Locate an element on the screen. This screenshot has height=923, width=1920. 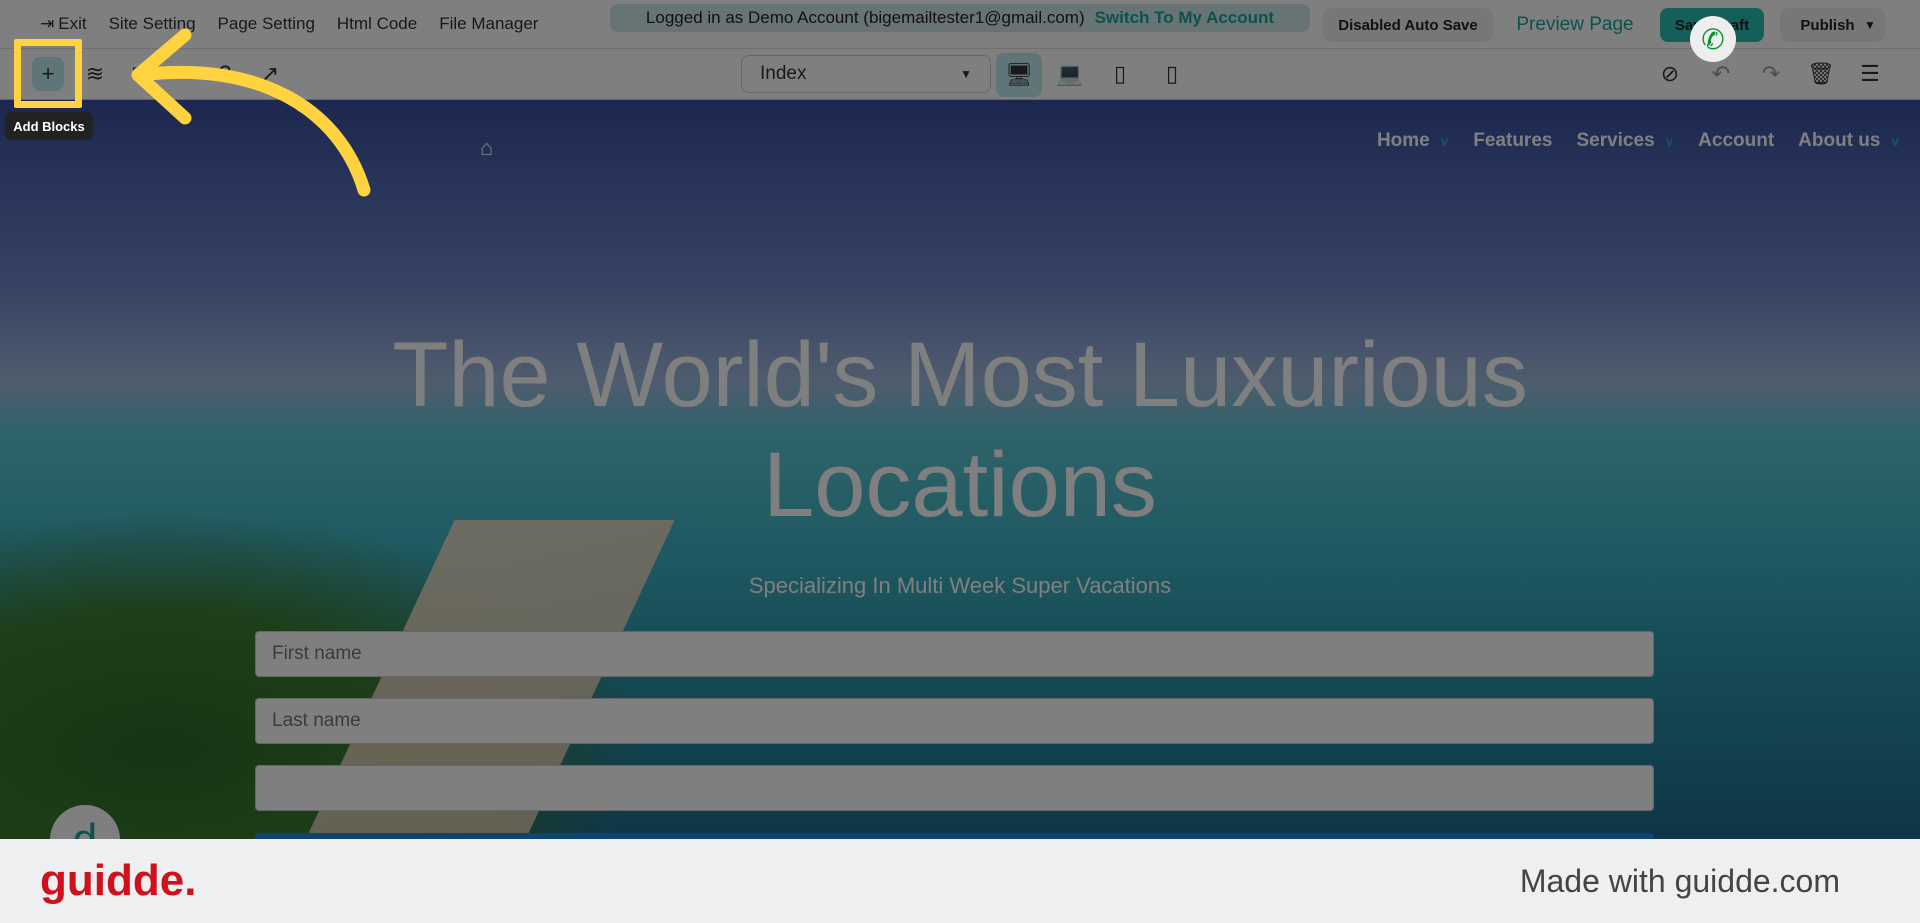
publish-dropdown-icon: ▼ is located at coordinates (1870, 25).